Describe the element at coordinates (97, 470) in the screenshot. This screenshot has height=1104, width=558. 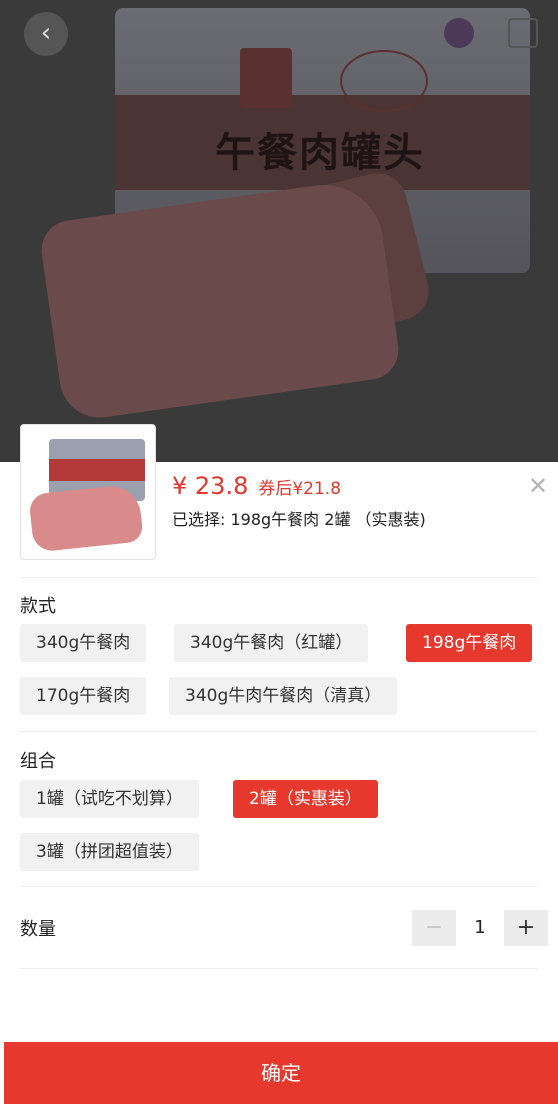
I see `thumb-band` at that location.